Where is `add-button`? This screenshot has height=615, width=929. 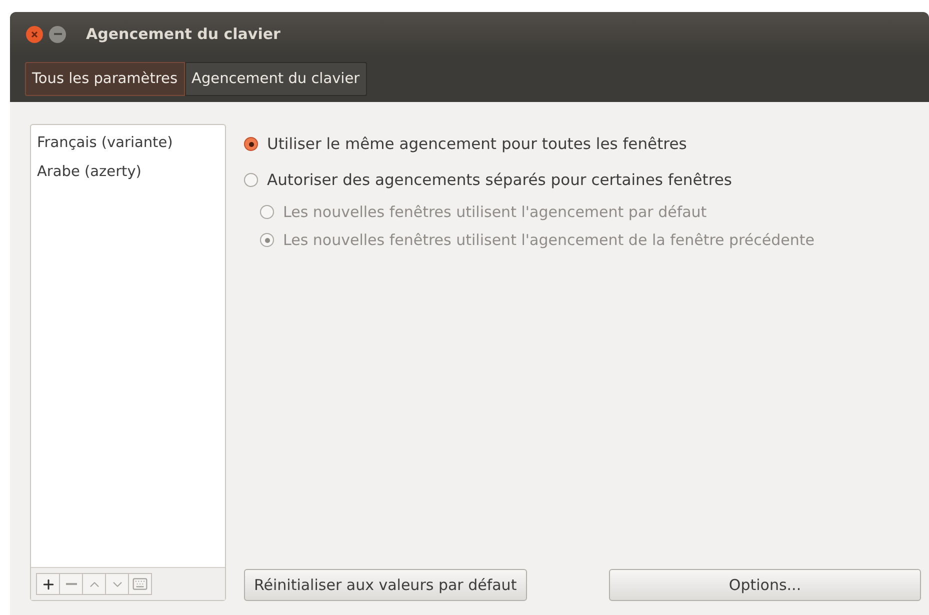 add-button is located at coordinates (48, 584).